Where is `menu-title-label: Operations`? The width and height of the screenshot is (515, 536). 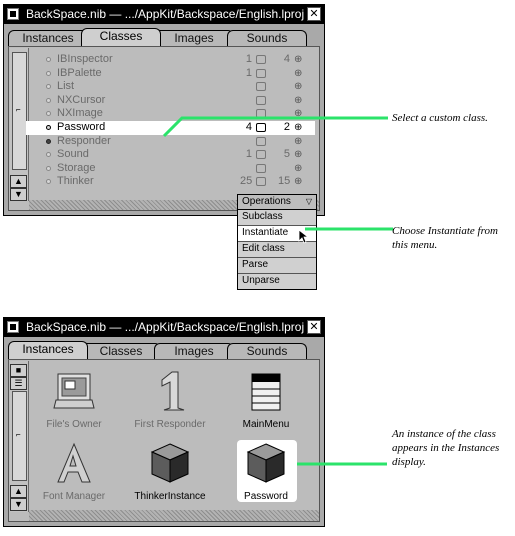 menu-title-label: Operations is located at coordinates (266, 201).